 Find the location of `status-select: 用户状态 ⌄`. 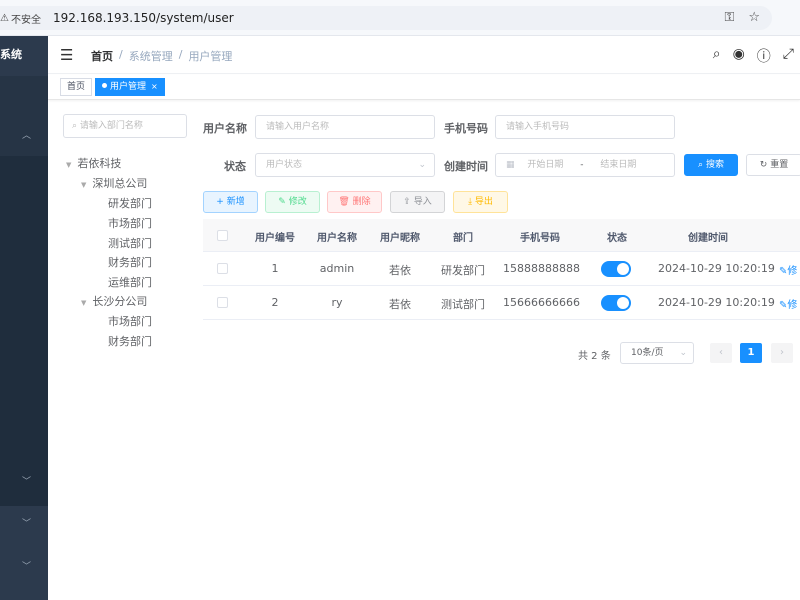

status-select: 用户状态 ⌄ is located at coordinates (345, 165).